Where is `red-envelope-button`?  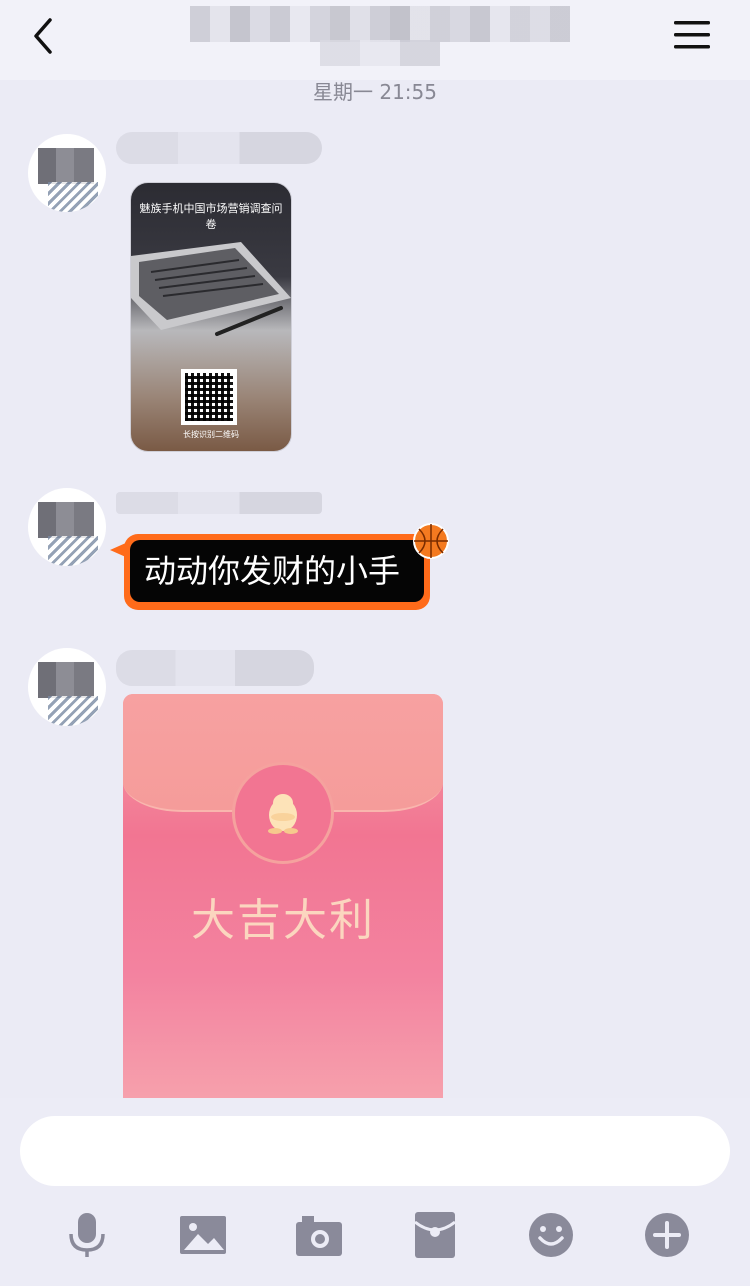
red-envelope-button is located at coordinates (435, 1235).